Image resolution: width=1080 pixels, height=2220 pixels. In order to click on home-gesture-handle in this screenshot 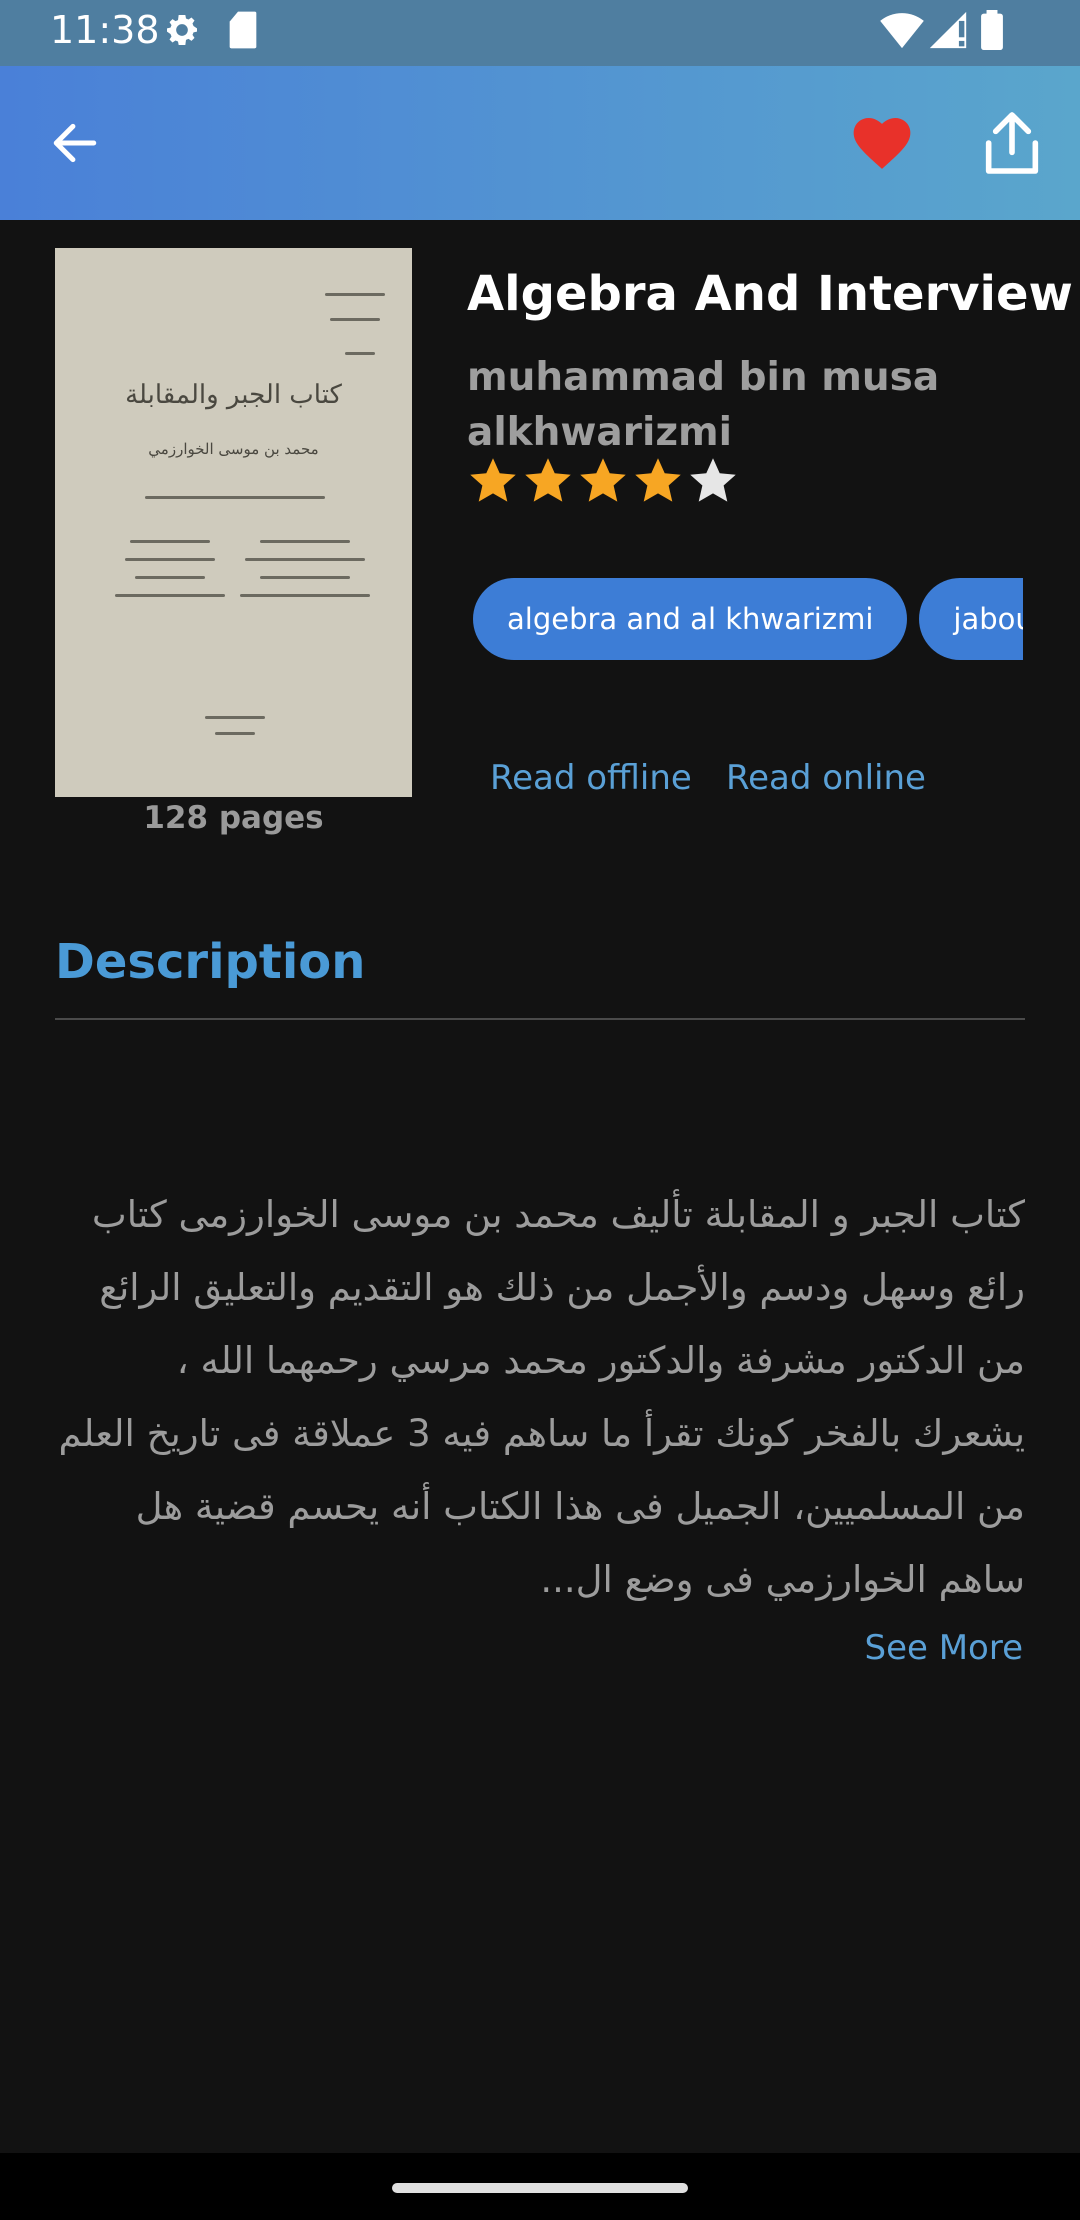, I will do `click(540, 2188)`.